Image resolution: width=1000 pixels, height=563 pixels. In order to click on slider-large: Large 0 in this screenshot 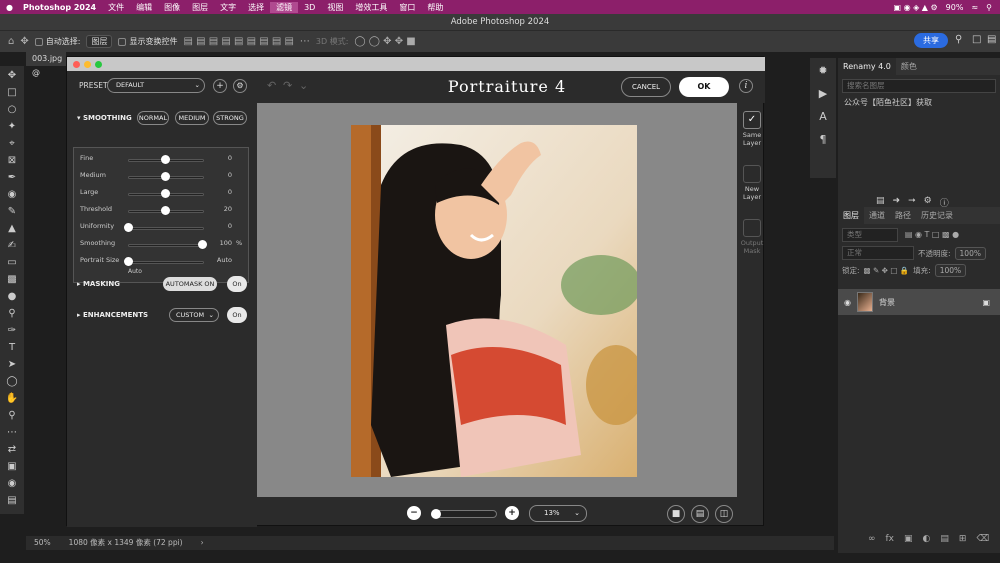, I will do `click(163, 194)`.